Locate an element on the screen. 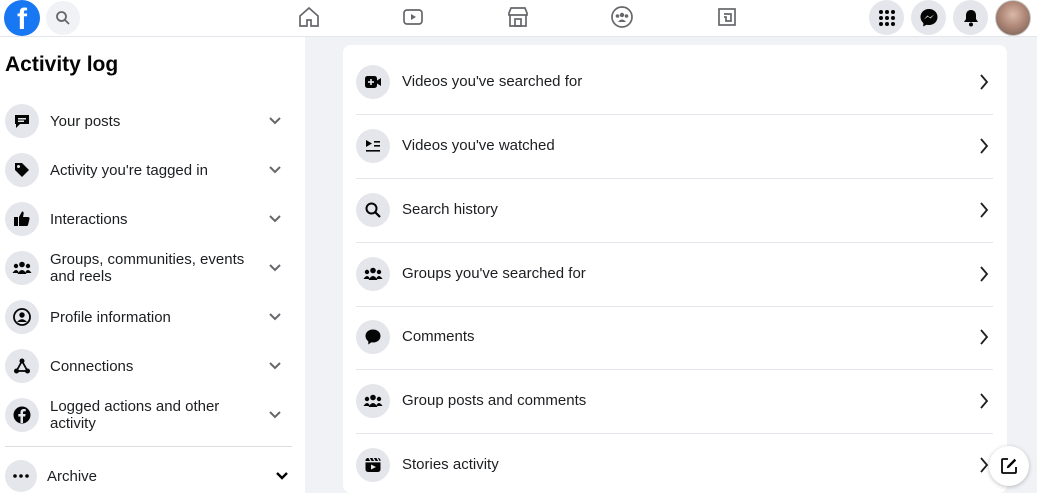 The height and width of the screenshot is (493, 1037). notifications-icon is located at coordinates (970, 17).